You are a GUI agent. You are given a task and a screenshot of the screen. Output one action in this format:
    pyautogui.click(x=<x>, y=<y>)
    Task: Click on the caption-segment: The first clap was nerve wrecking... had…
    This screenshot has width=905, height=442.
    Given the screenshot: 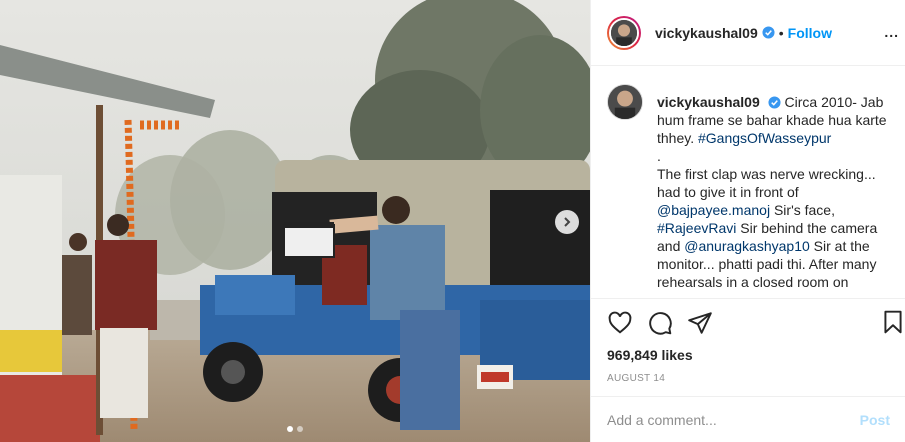 What is the action you would take?
    pyautogui.click(x=766, y=183)
    